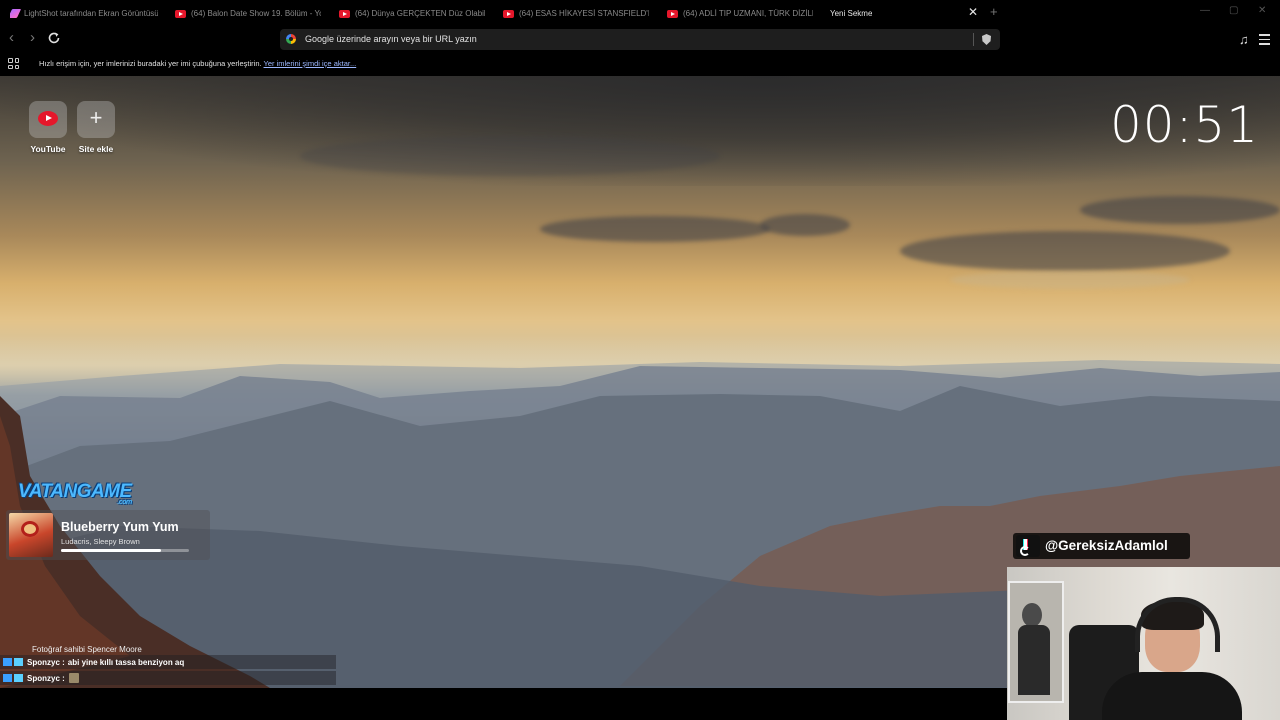 This screenshot has width=1280, height=720. I want to click on tab-youtube-adli: (64) ADLİ TIP UZMANI, TÜRK DİZİLER, so click(740, 13).